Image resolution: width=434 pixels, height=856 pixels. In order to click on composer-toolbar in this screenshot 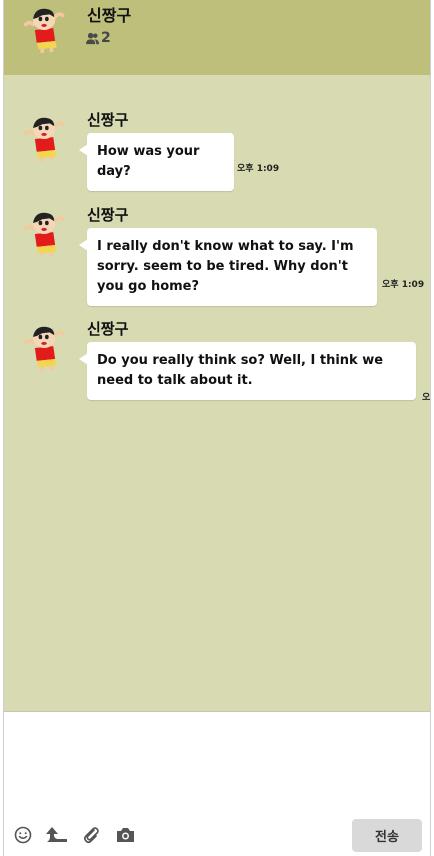, I will do `click(74, 835)`.